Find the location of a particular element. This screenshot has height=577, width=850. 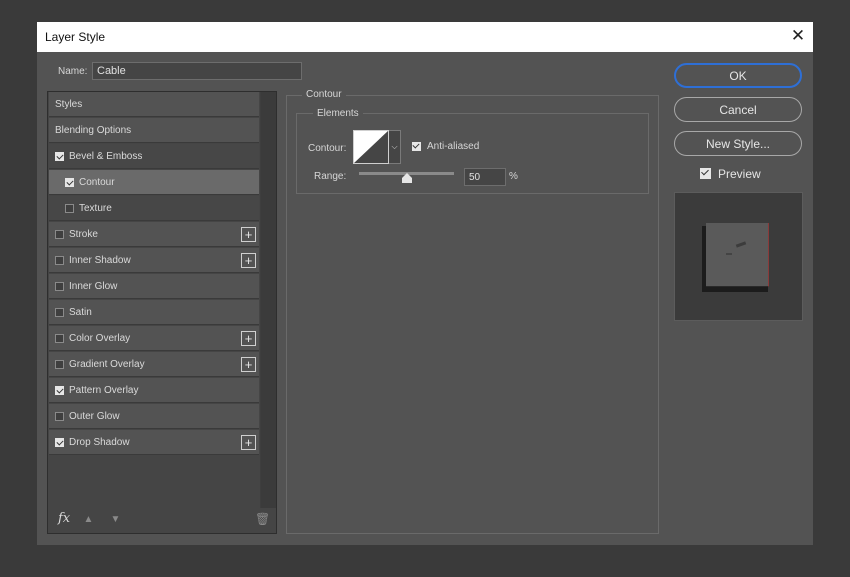

style-item-label: Gradient Overlay is located at coordinates (107, 364).